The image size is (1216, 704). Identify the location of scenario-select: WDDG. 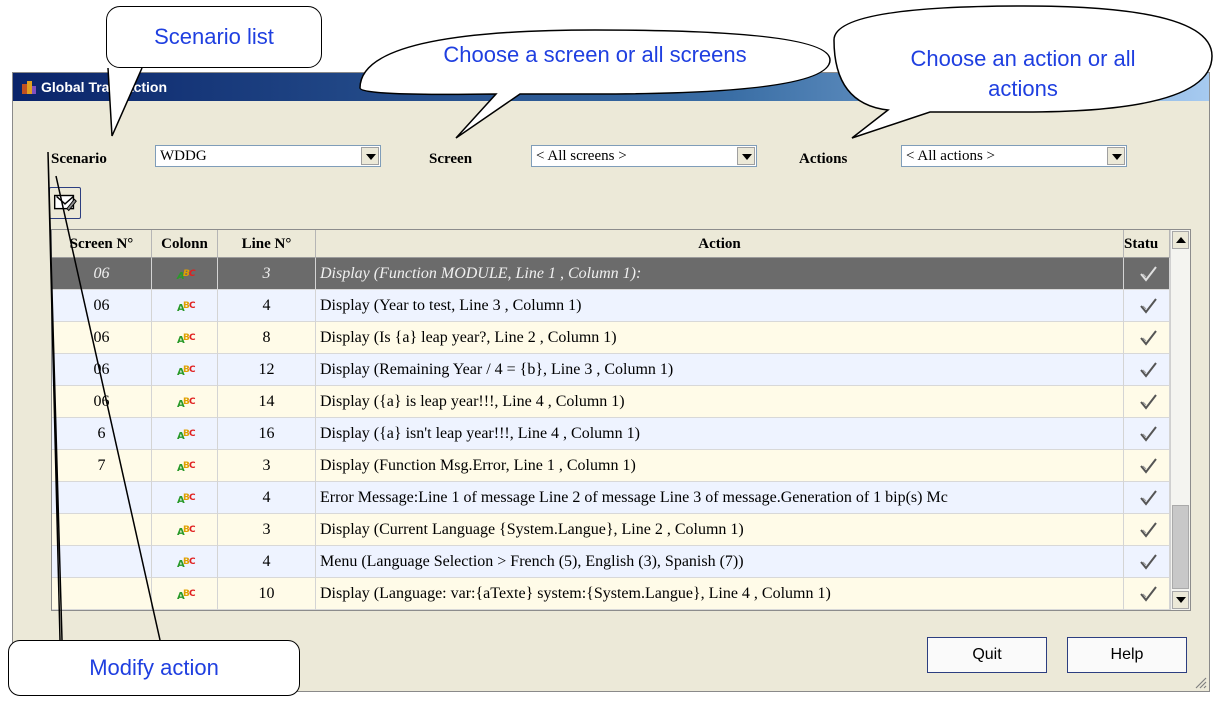
(268, 156).